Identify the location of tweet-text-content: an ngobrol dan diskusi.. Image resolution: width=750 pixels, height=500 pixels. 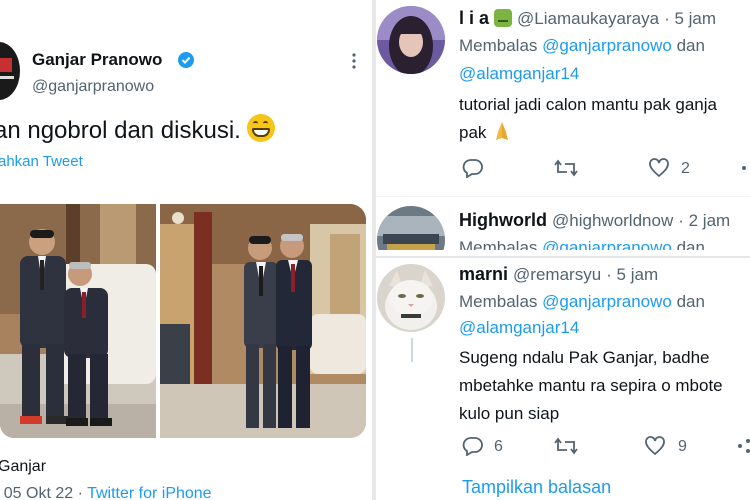
(120, 130).